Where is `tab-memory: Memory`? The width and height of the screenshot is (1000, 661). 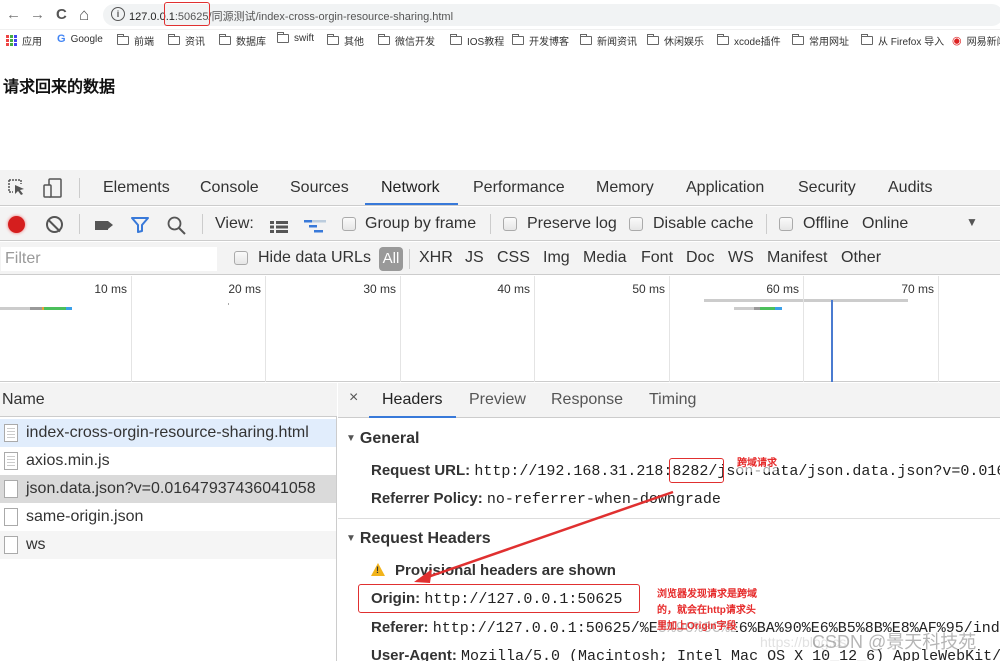 tab-memory: Memory is located at coordinates (625, 188).